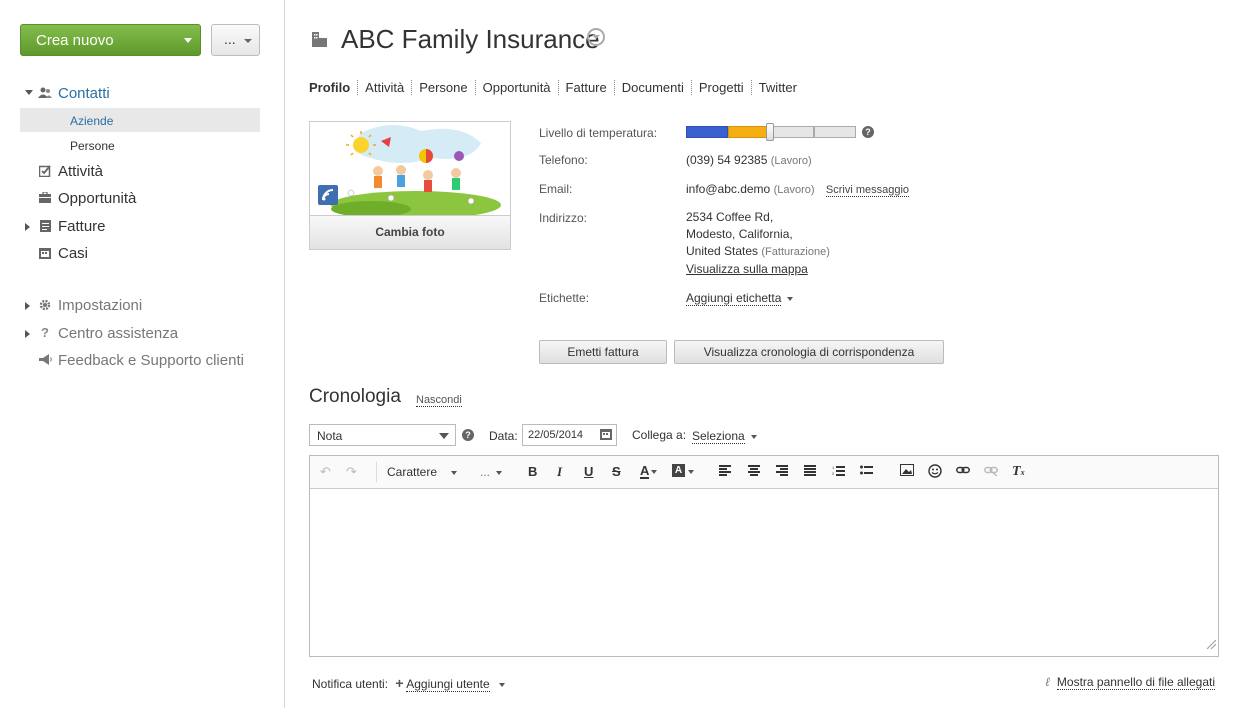  What do you see at coordinates (439, 400) in the screenshot?
I see `hide-history-link: Nascondi` at bounding box center [439, 400].